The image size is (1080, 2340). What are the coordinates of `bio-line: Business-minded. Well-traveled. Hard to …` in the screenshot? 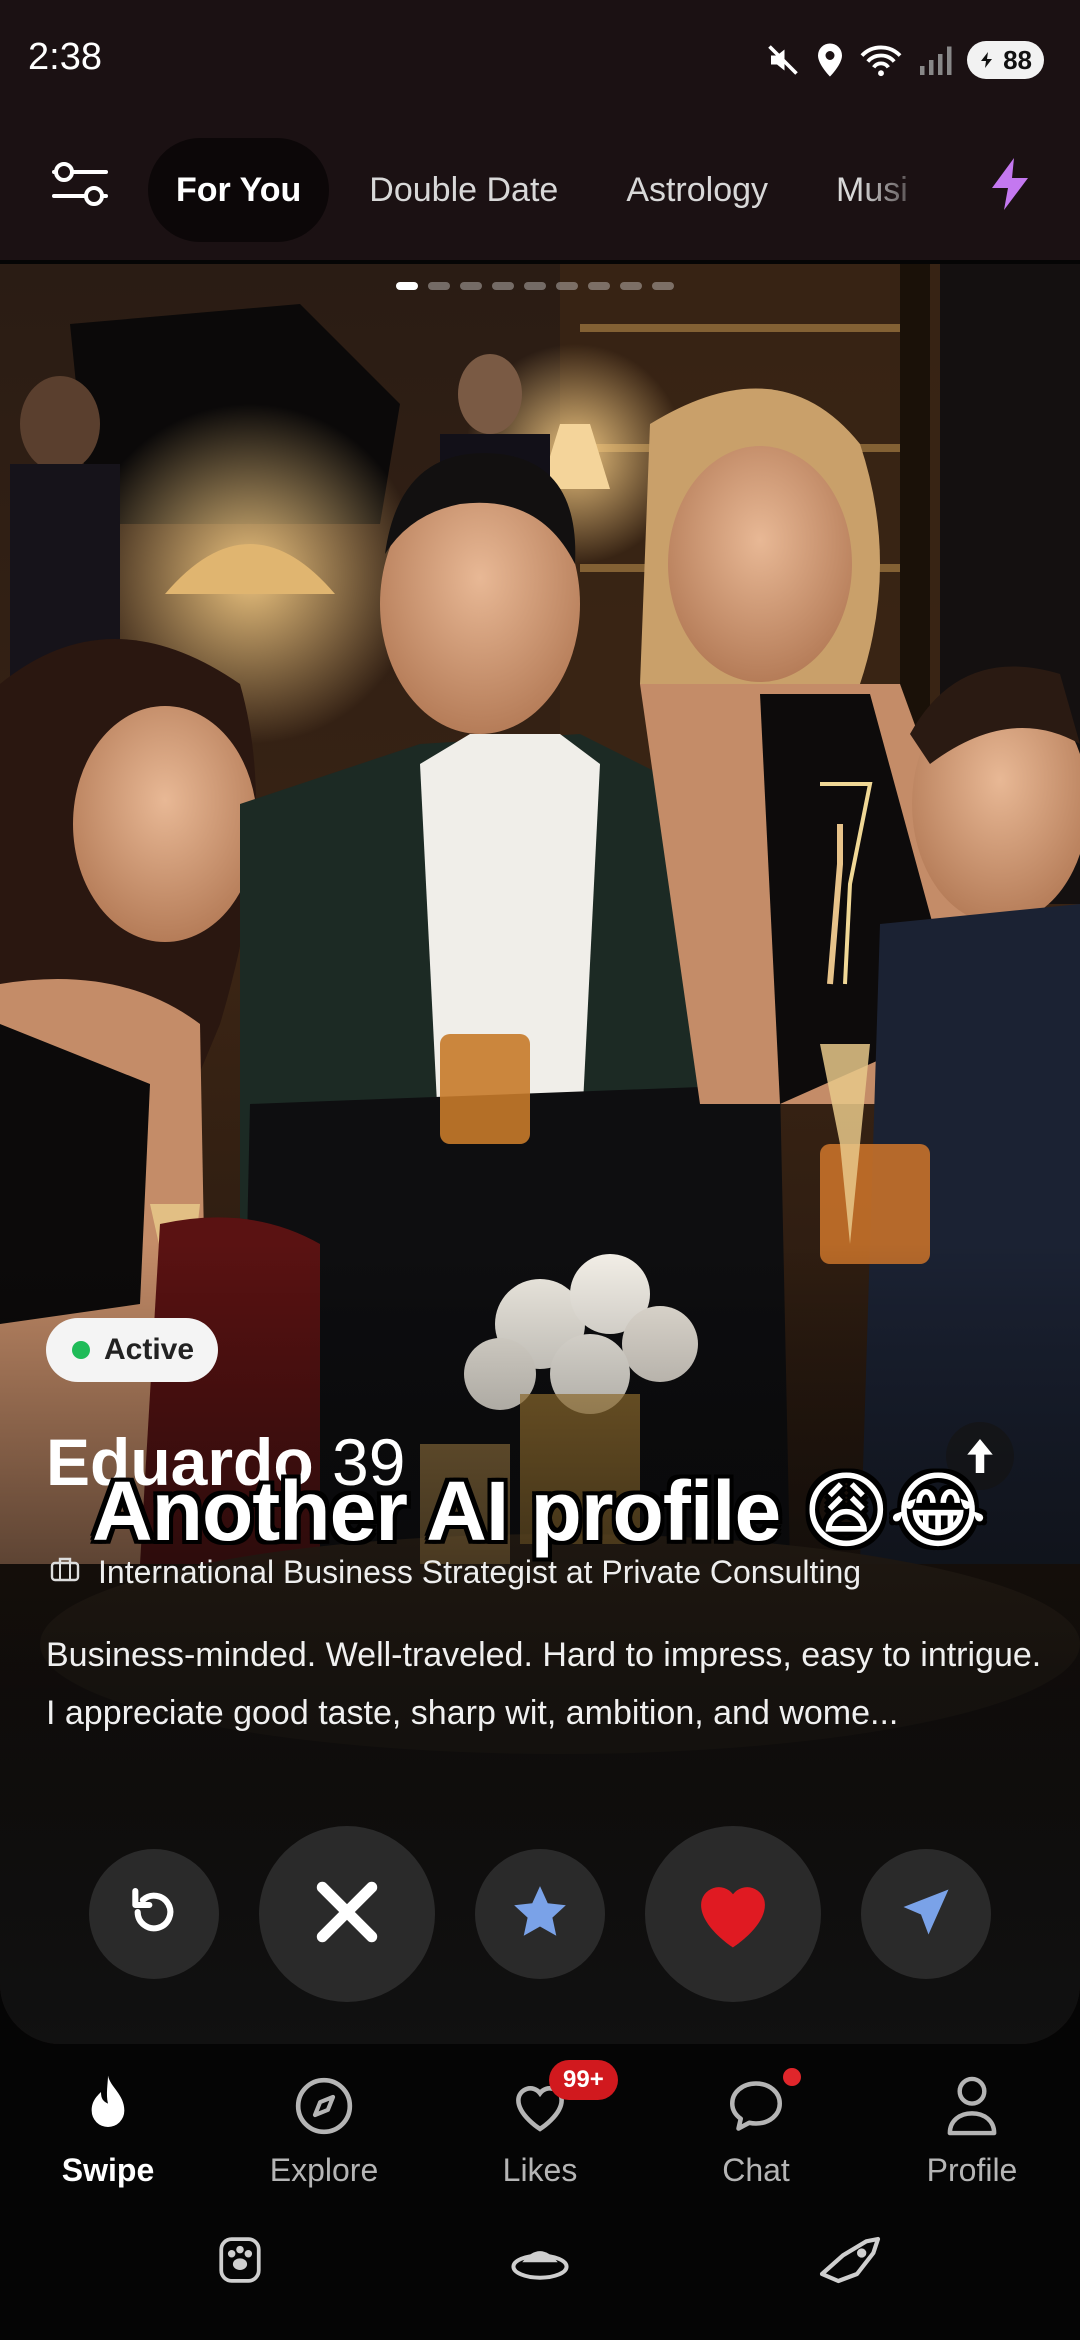 It's located at (544, 1655).